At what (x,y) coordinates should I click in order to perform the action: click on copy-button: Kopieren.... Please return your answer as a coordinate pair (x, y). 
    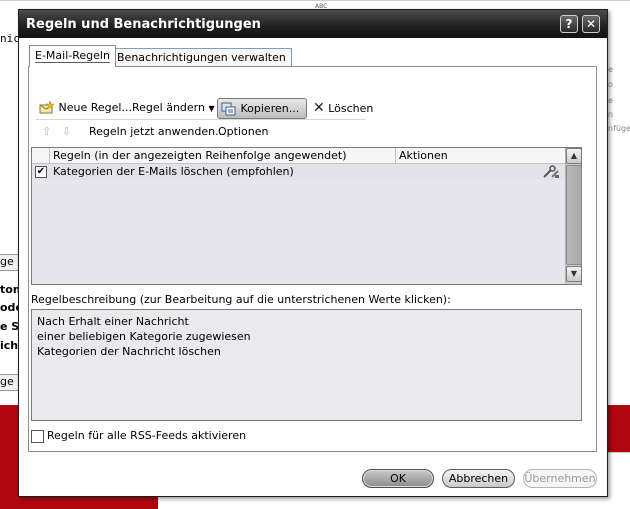
    Looking at the image, I should click on (262, 108).